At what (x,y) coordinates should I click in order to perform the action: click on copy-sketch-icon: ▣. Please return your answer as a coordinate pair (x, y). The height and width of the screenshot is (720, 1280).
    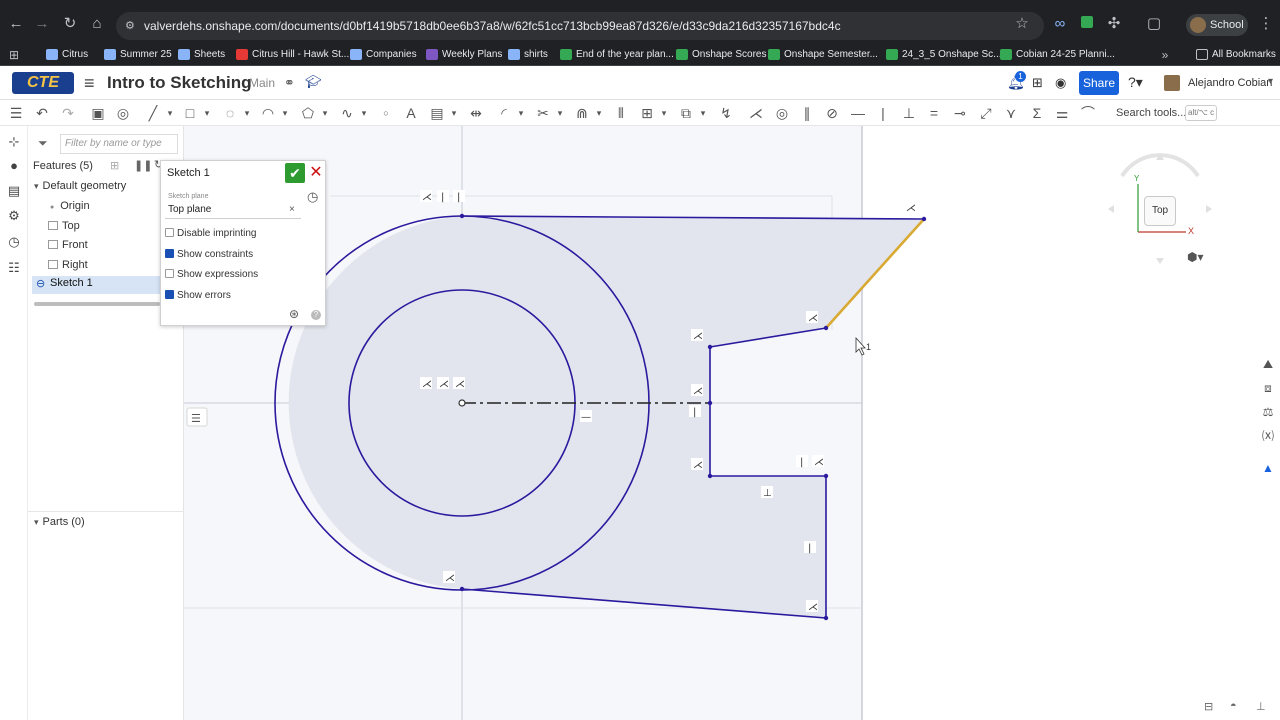
    Looking at the image, I should click on (98, 113).